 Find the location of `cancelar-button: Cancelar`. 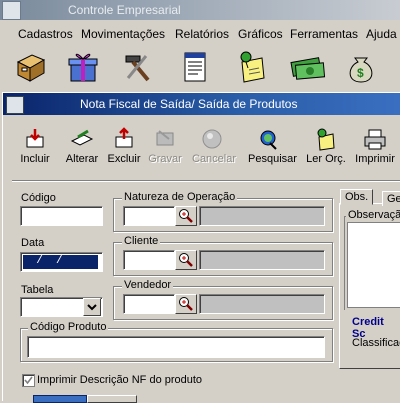

cancelar-button: Cancelar is located at coordinates (214, 146).